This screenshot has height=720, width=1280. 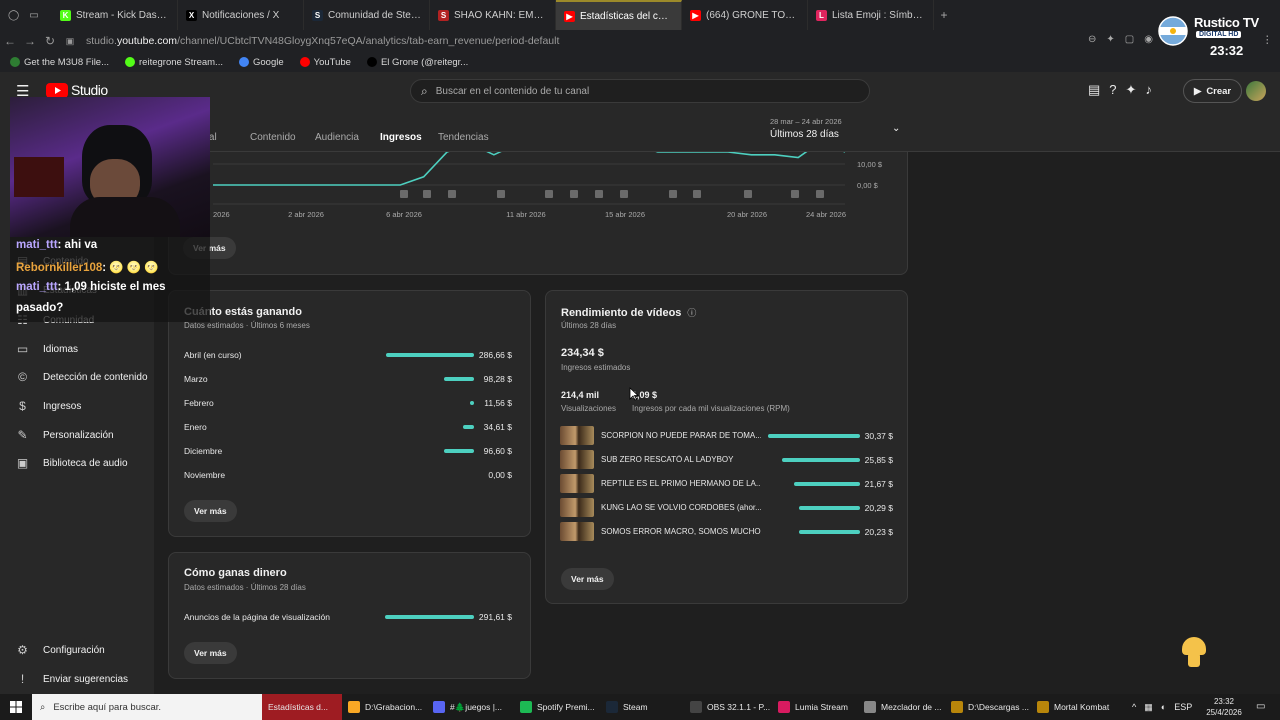 I want to click on profile-icon: ◉, so click(x=1148, y=39).